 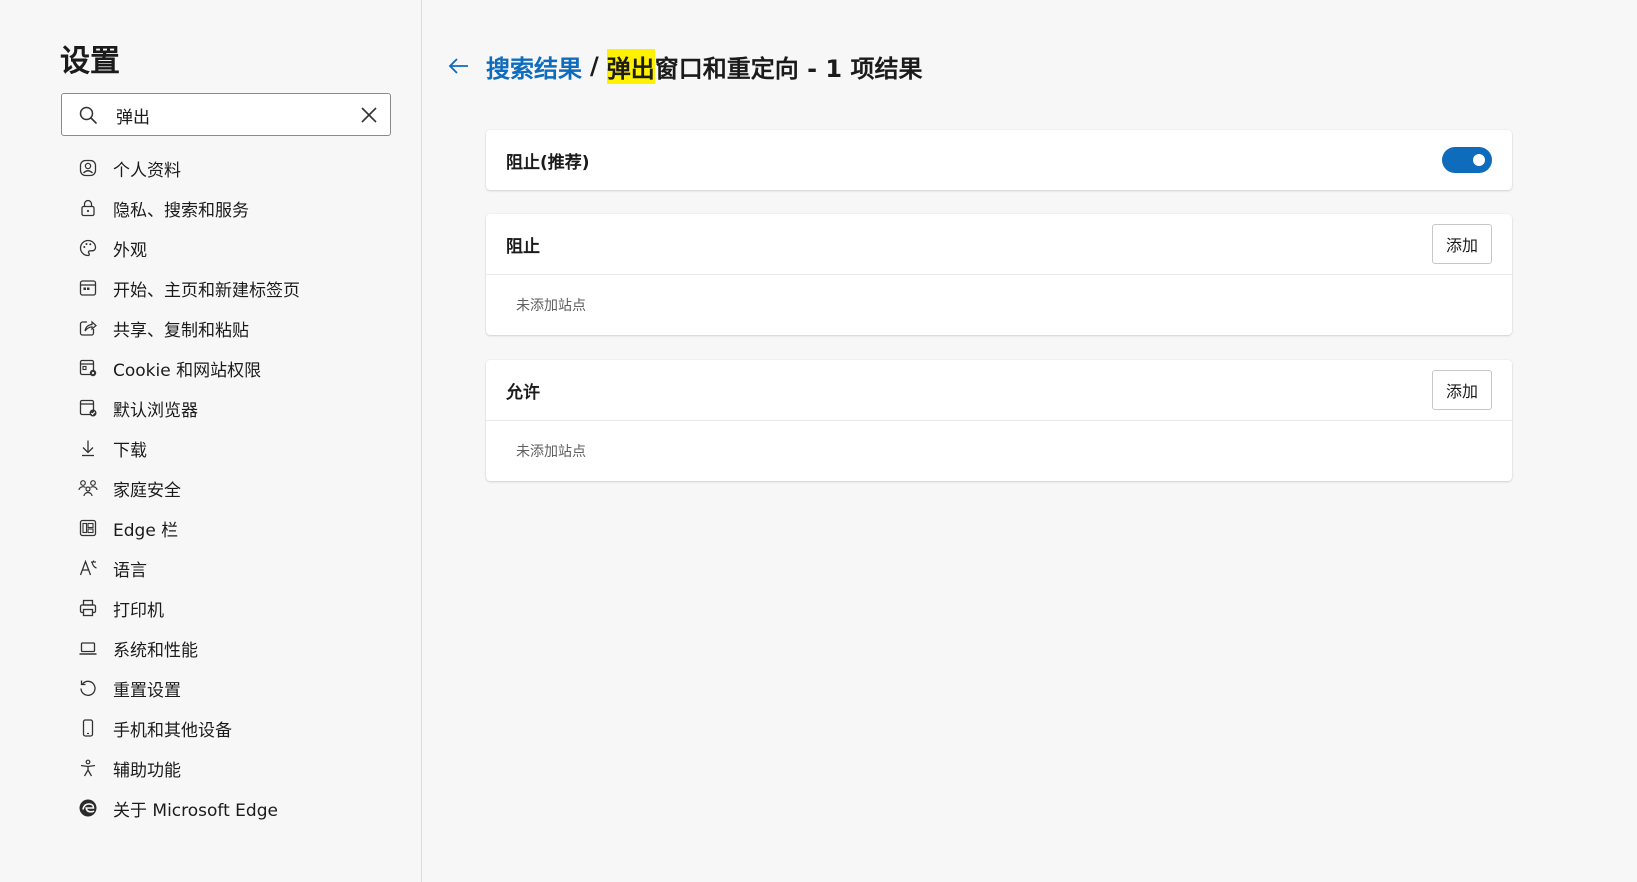 I want to click on sidebar-item-label: 打印机, so click(x=138, y=610).